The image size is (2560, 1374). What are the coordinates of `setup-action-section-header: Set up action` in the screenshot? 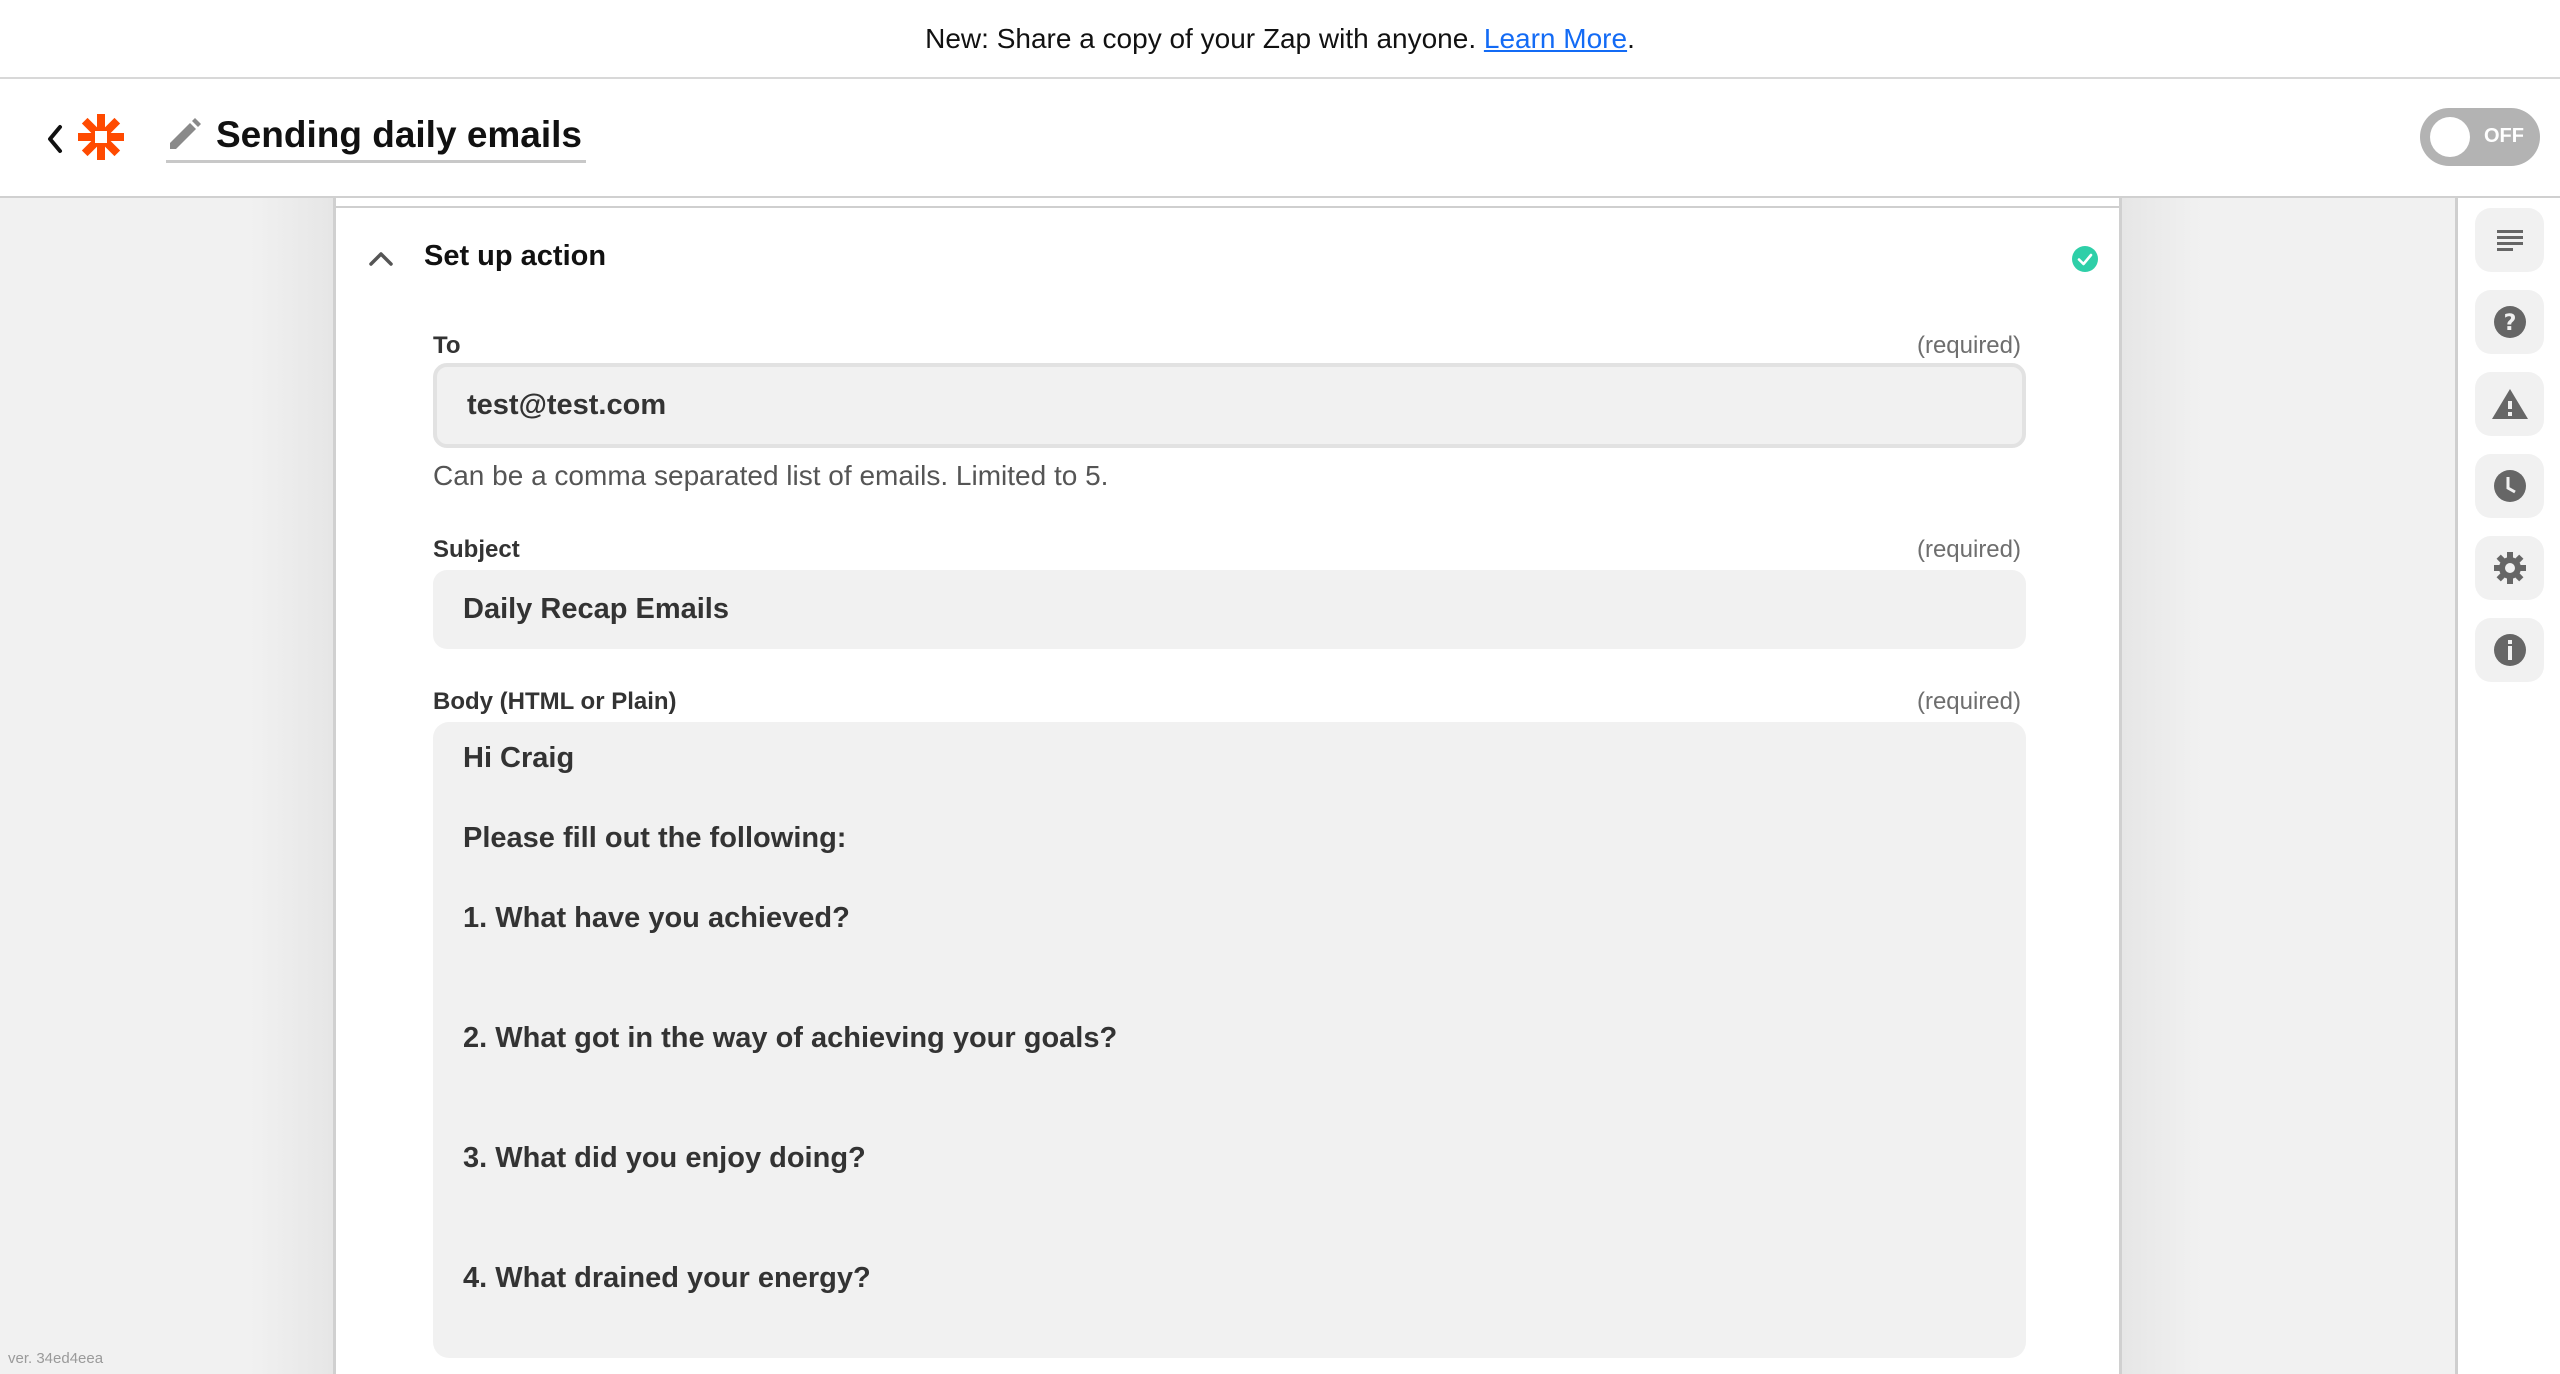 It's located at (1227, 259).